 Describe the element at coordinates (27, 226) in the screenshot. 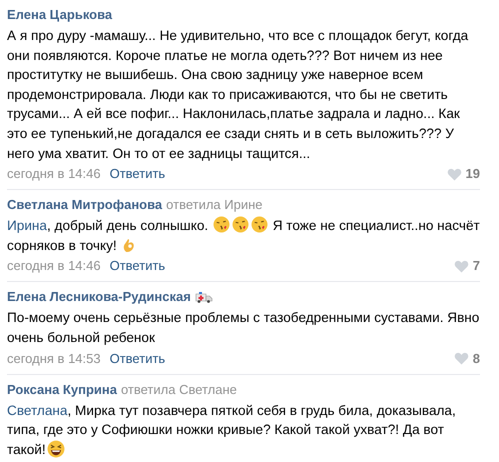

I see `mention-link: Ирина` at that location.